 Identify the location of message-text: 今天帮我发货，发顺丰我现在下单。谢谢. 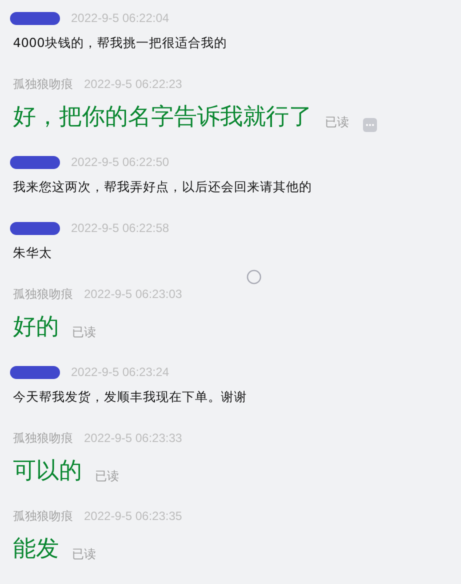
(130, 397).